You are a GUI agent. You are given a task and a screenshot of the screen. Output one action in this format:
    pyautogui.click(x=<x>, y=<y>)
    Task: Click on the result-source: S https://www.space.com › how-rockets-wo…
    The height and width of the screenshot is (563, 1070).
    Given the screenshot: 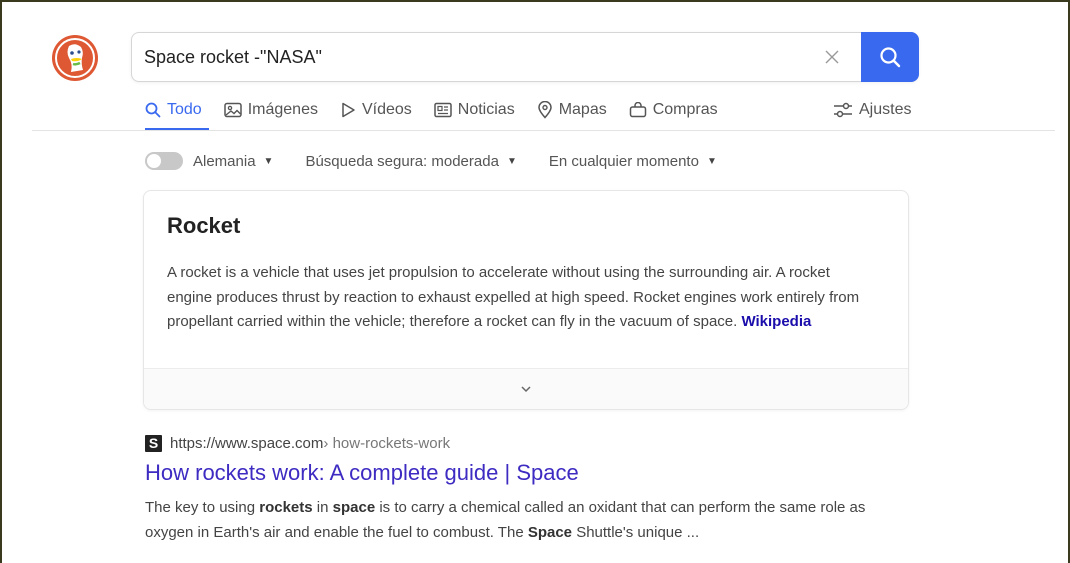 What is the action you would take?
    pyautogui.click(x=297, y=443)
    